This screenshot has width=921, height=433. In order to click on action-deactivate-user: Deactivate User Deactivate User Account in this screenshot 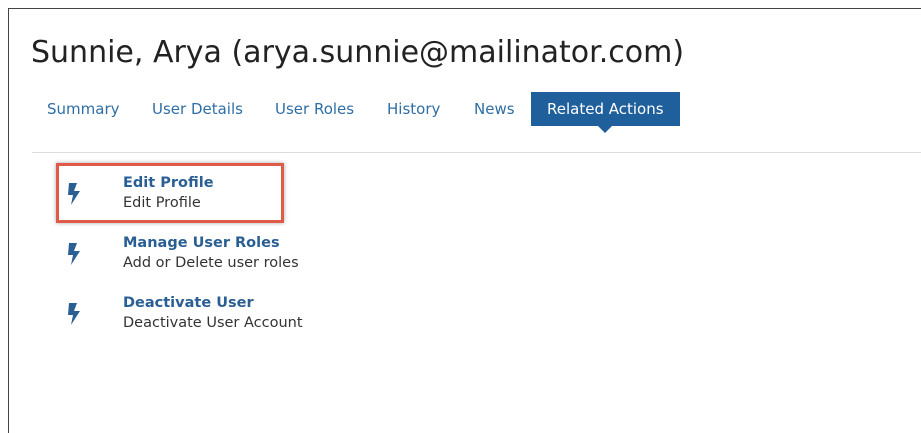, I will do `click(190, 314)`.